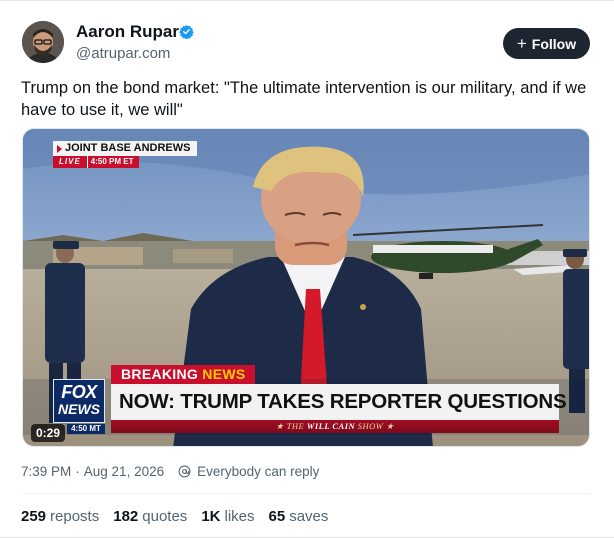 This screenshot has height=539, width=614. What do you see at coordinates (290, 426) in the screenshot?
I see `show-prefix: ★ THE` at bounding box center [290, 426].